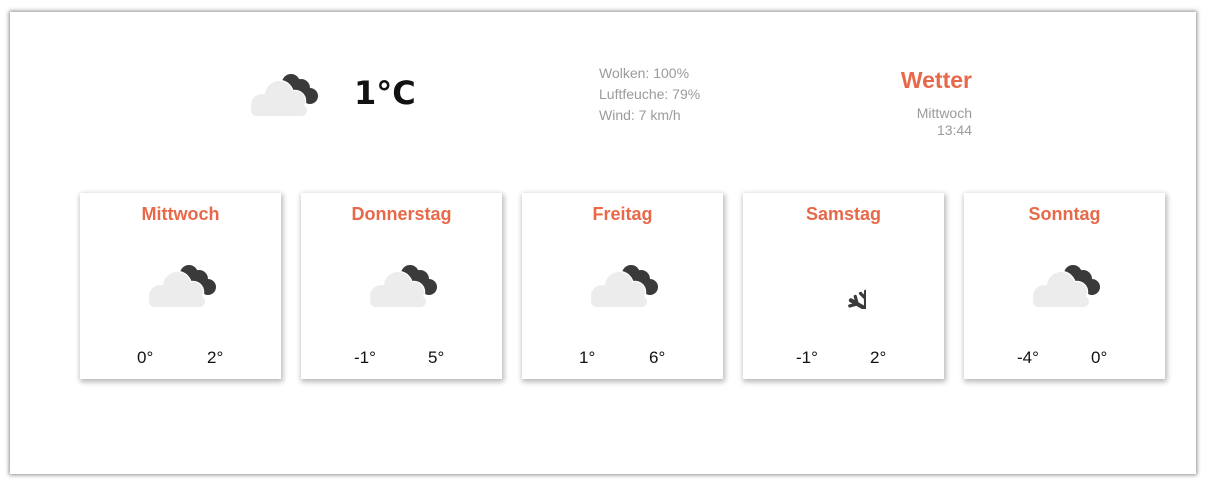 The width and height of the screenshot is (1216, 491). What do you see at coordinates (622, 214) in the screenshot?
I see `forecast-day: Freitag` at bounding box center [622, 214].